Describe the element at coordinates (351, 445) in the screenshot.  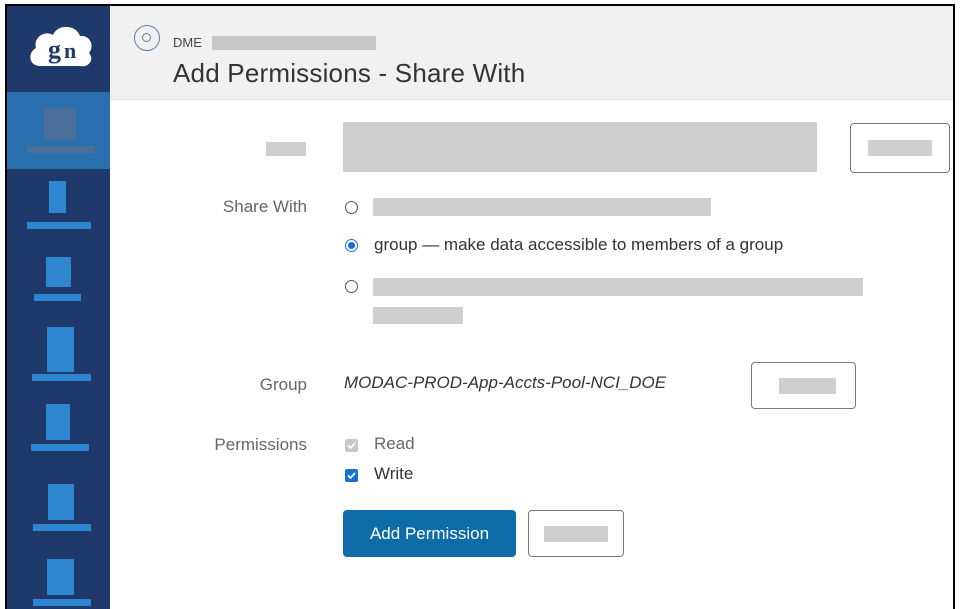
I see `read-checkbox` at that location.